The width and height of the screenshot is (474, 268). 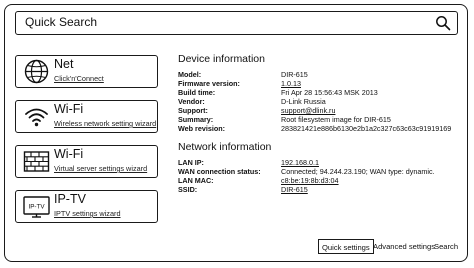 What do you see at coordinates (191, 101) in the screenshot?
I see `info-label: Vendor:` at bounding box center [191, 101].